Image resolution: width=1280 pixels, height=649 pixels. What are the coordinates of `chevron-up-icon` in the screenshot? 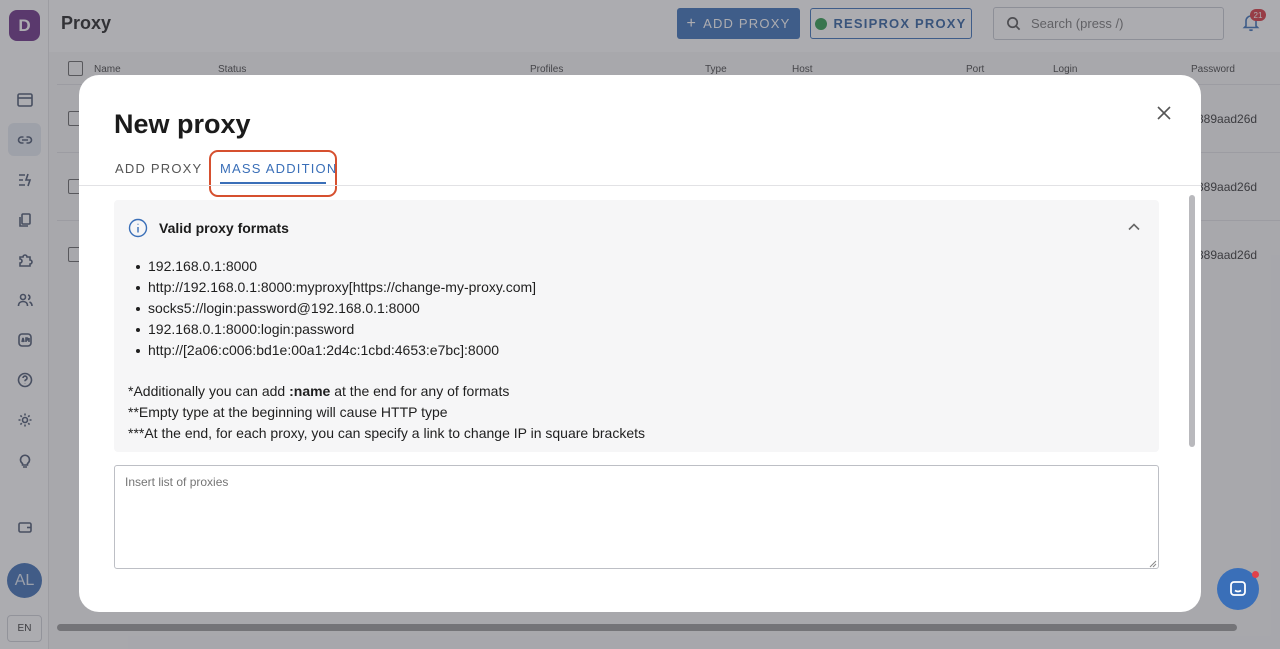 It's located at (1134, 227).